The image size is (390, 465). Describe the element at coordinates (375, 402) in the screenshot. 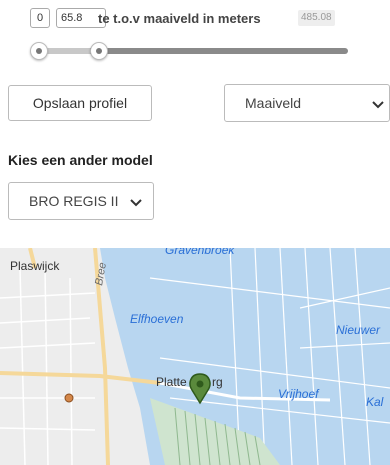

I see `map-label-kal: Kal` at that location.